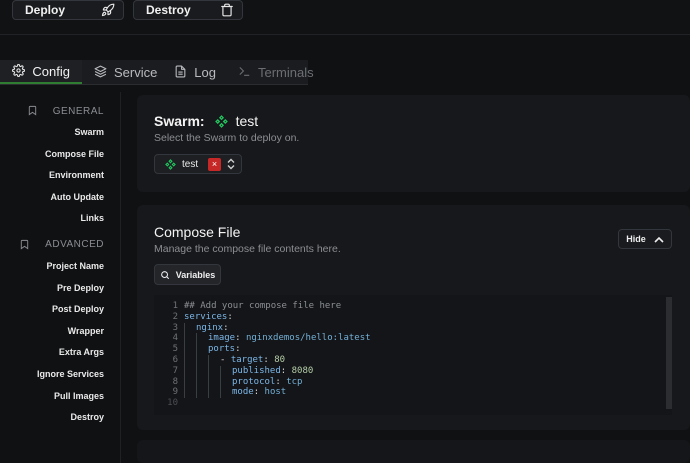  I want to click on code-line: 5 ports:, so click(413, 349).